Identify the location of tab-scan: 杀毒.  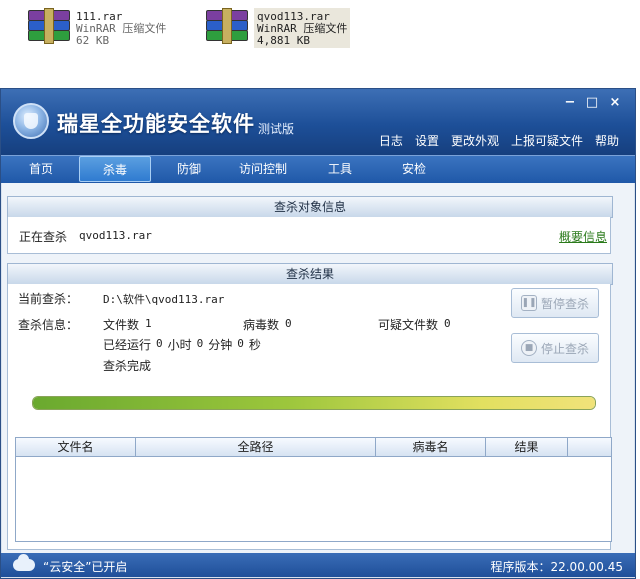
(115, 169).